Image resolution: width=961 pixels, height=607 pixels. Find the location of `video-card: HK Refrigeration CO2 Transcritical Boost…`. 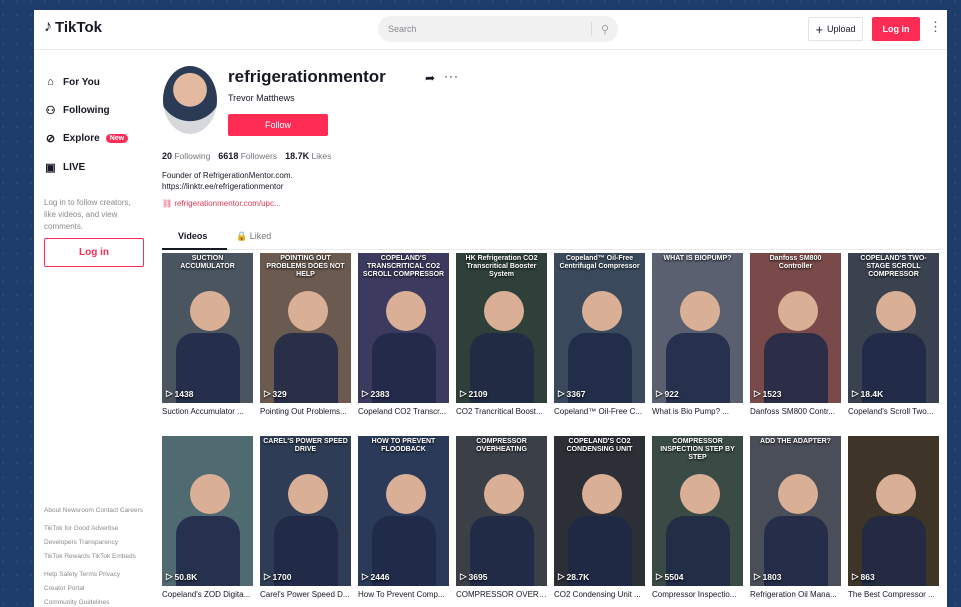

video-card: HK Refrigeration CO2 Transcritical Boost… is located at coordinates (501, 334).